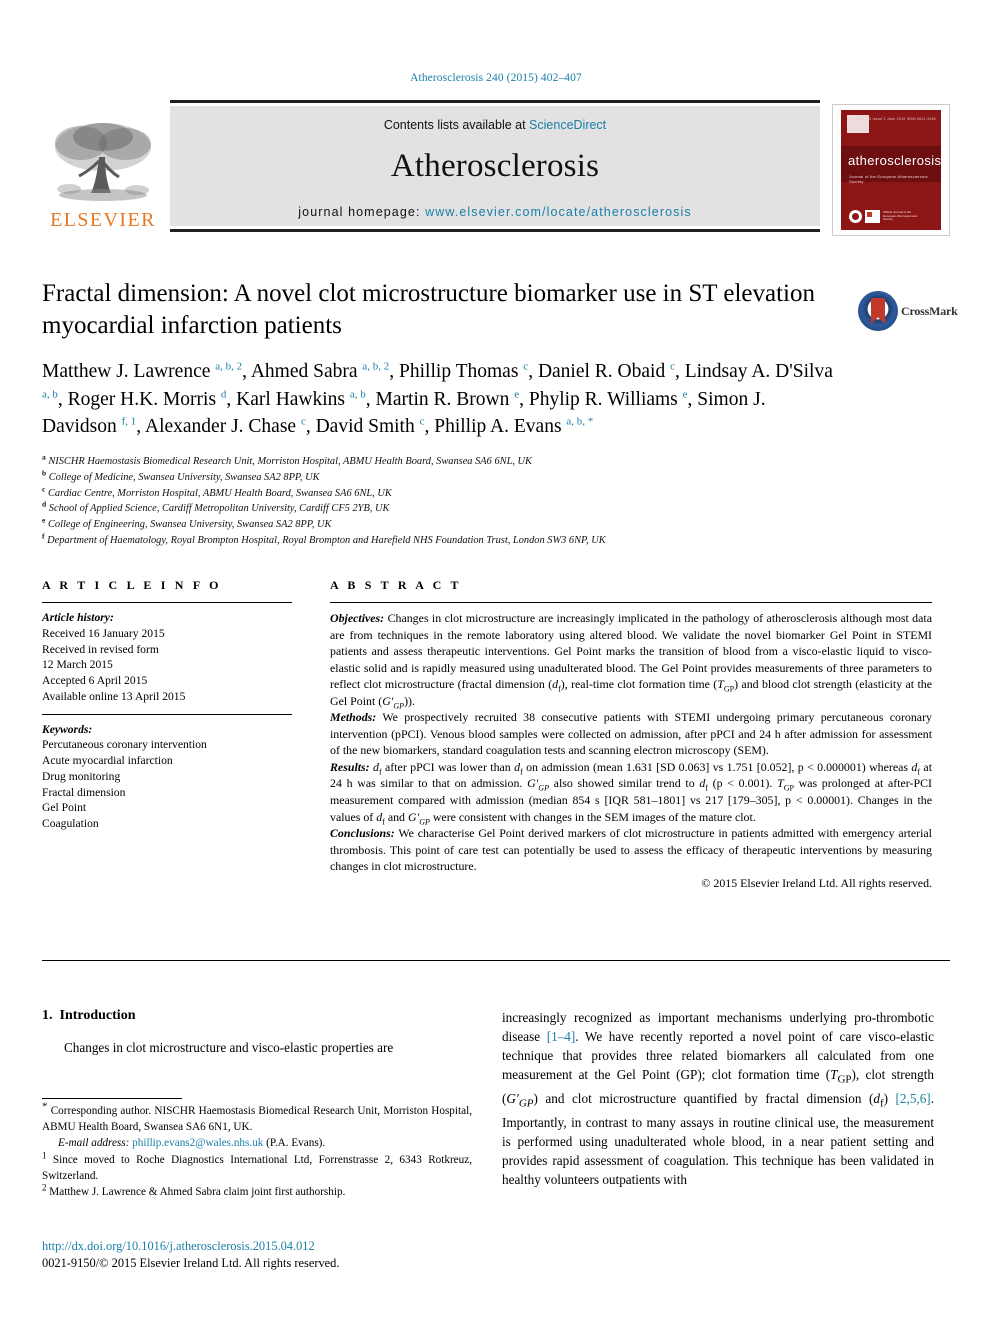 Image resolution: width=992 pixels, height=1323 pixels. Describe the element at coordinates (84, 792) in the screenshot. I see `keyword-item: Fractal dimension` at that location.